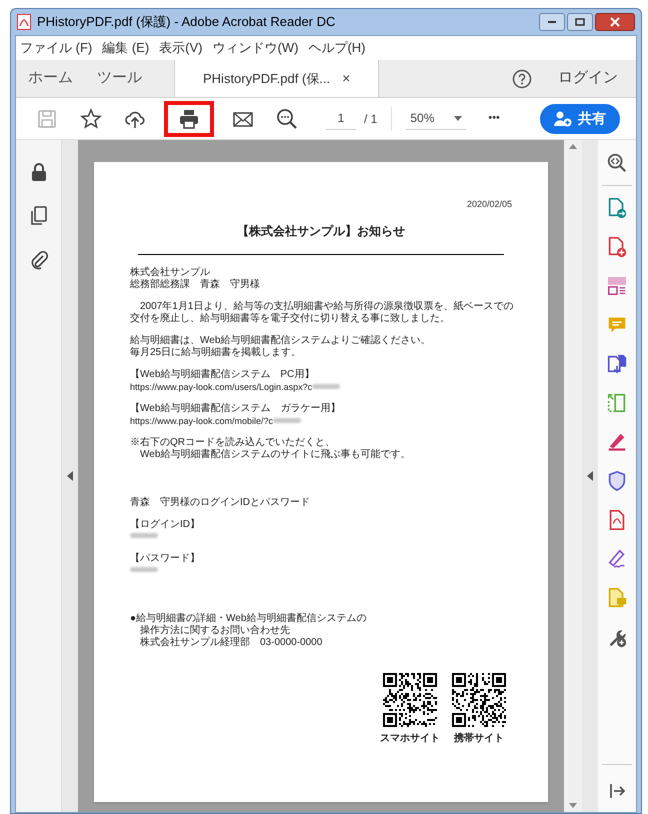 The height and width of the screenshot is (814, 648). What do you see at coordinates (38, 172) in the screenshot?
I see `lock-icon` at bounding box center [38, 172].